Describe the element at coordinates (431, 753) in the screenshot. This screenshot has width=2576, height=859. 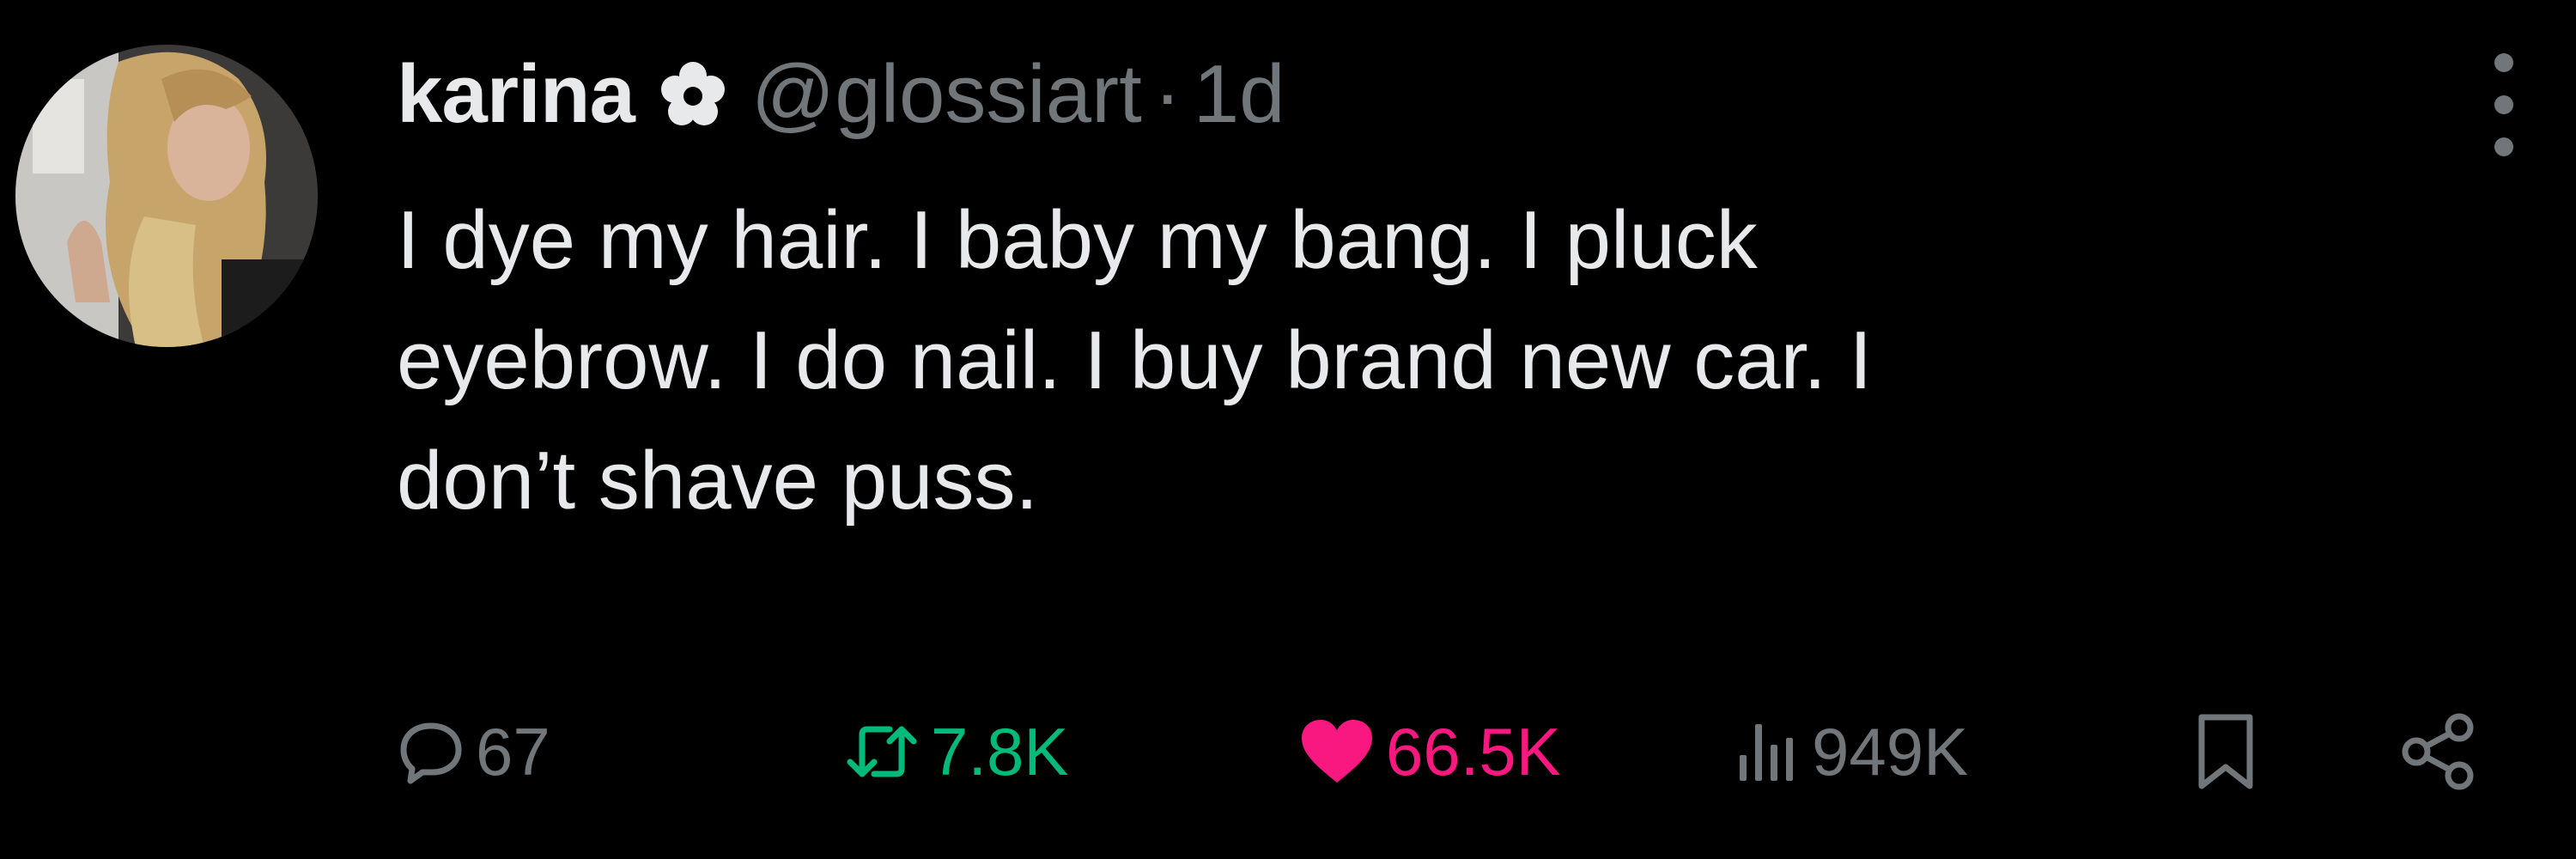
I see `speech-bubble-icon` at that location.